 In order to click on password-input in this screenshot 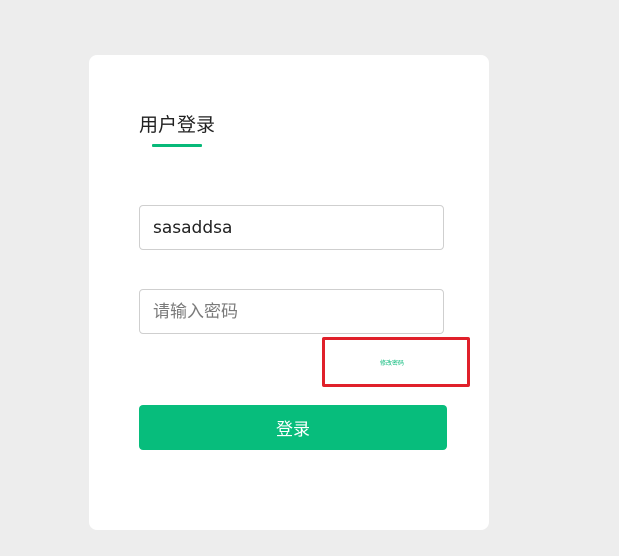, I will do `click(291, 311)`.